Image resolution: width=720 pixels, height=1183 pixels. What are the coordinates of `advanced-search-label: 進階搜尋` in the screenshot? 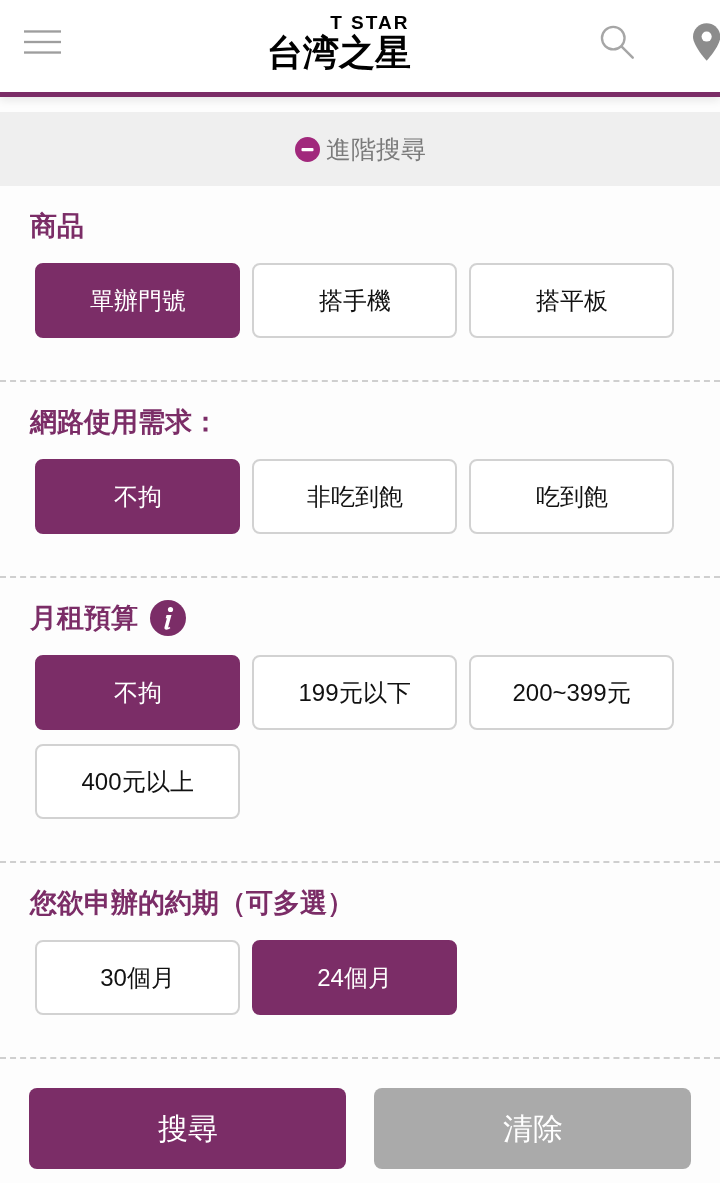 It's located at (375, 149).